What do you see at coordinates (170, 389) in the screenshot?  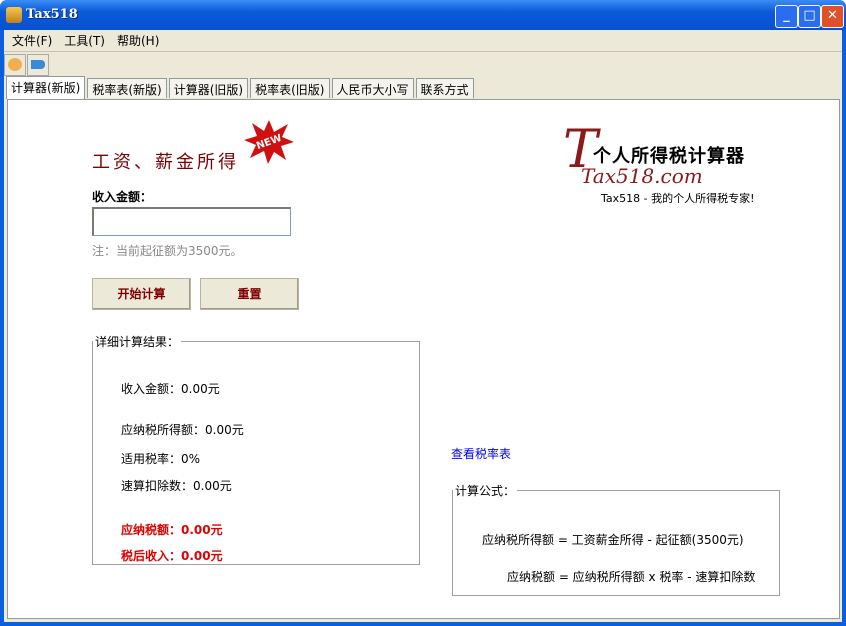 I see `result-income: 收入金额：0.00元` at bounding box center [170, 389].